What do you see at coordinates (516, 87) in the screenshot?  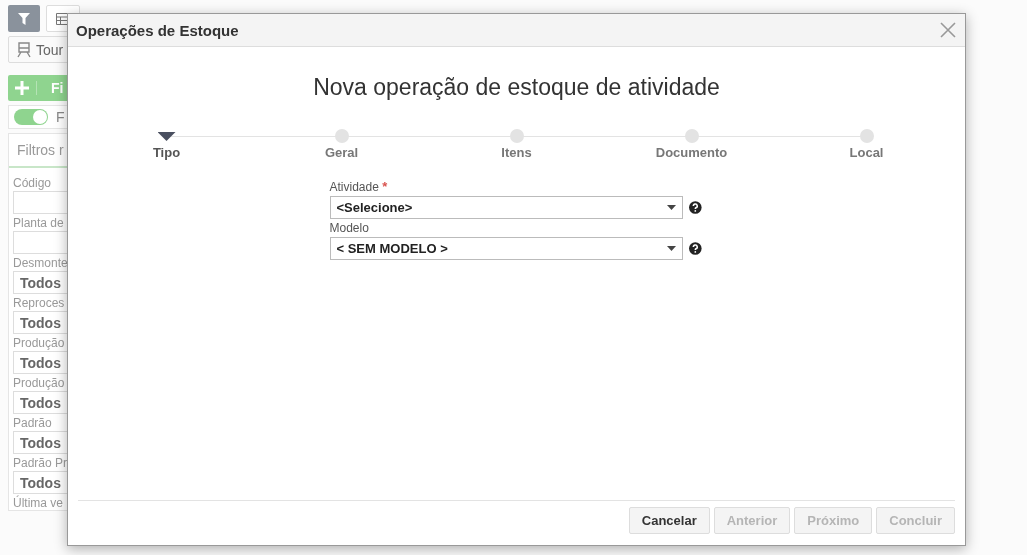 I see `dialog-heading: Nova operação de estoque de atividade` at bounding box center [516, 87].